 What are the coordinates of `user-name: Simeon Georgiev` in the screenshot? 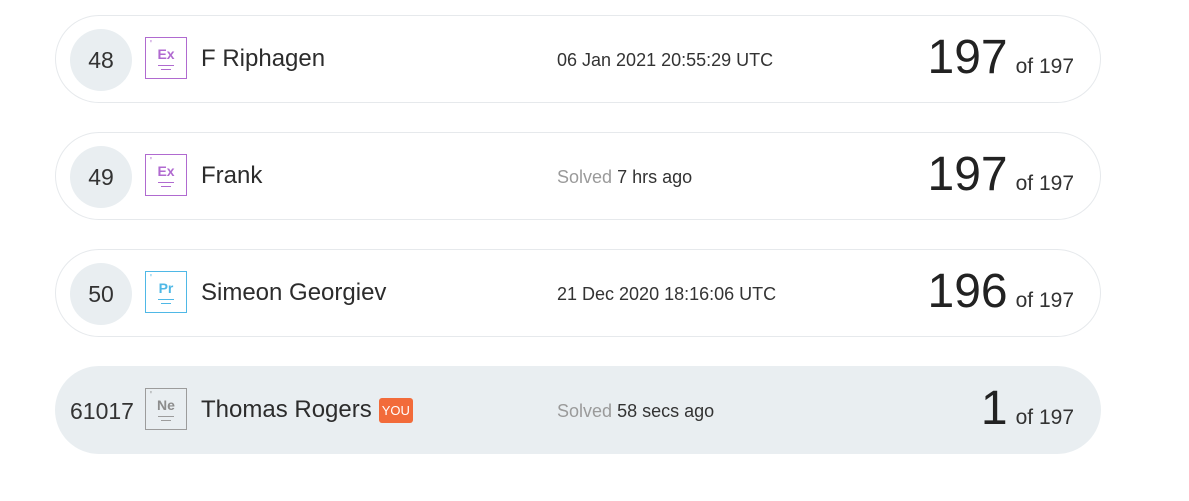 It's located at (293, 293).